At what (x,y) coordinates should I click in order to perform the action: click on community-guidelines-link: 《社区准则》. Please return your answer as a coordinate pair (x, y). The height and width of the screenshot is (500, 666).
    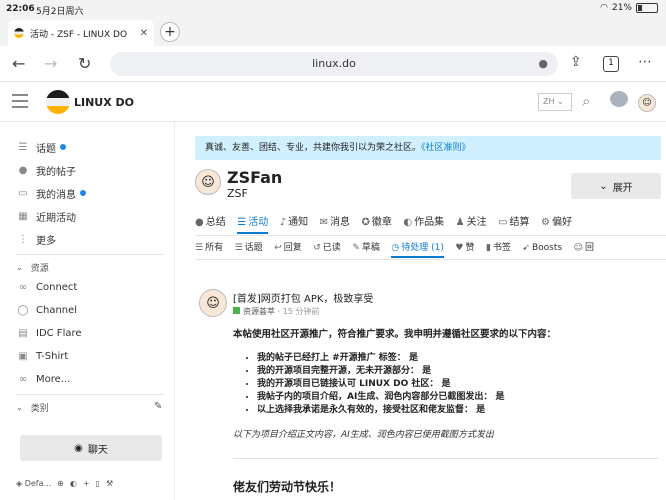
    Looking at the image, I should click on (446, 148).